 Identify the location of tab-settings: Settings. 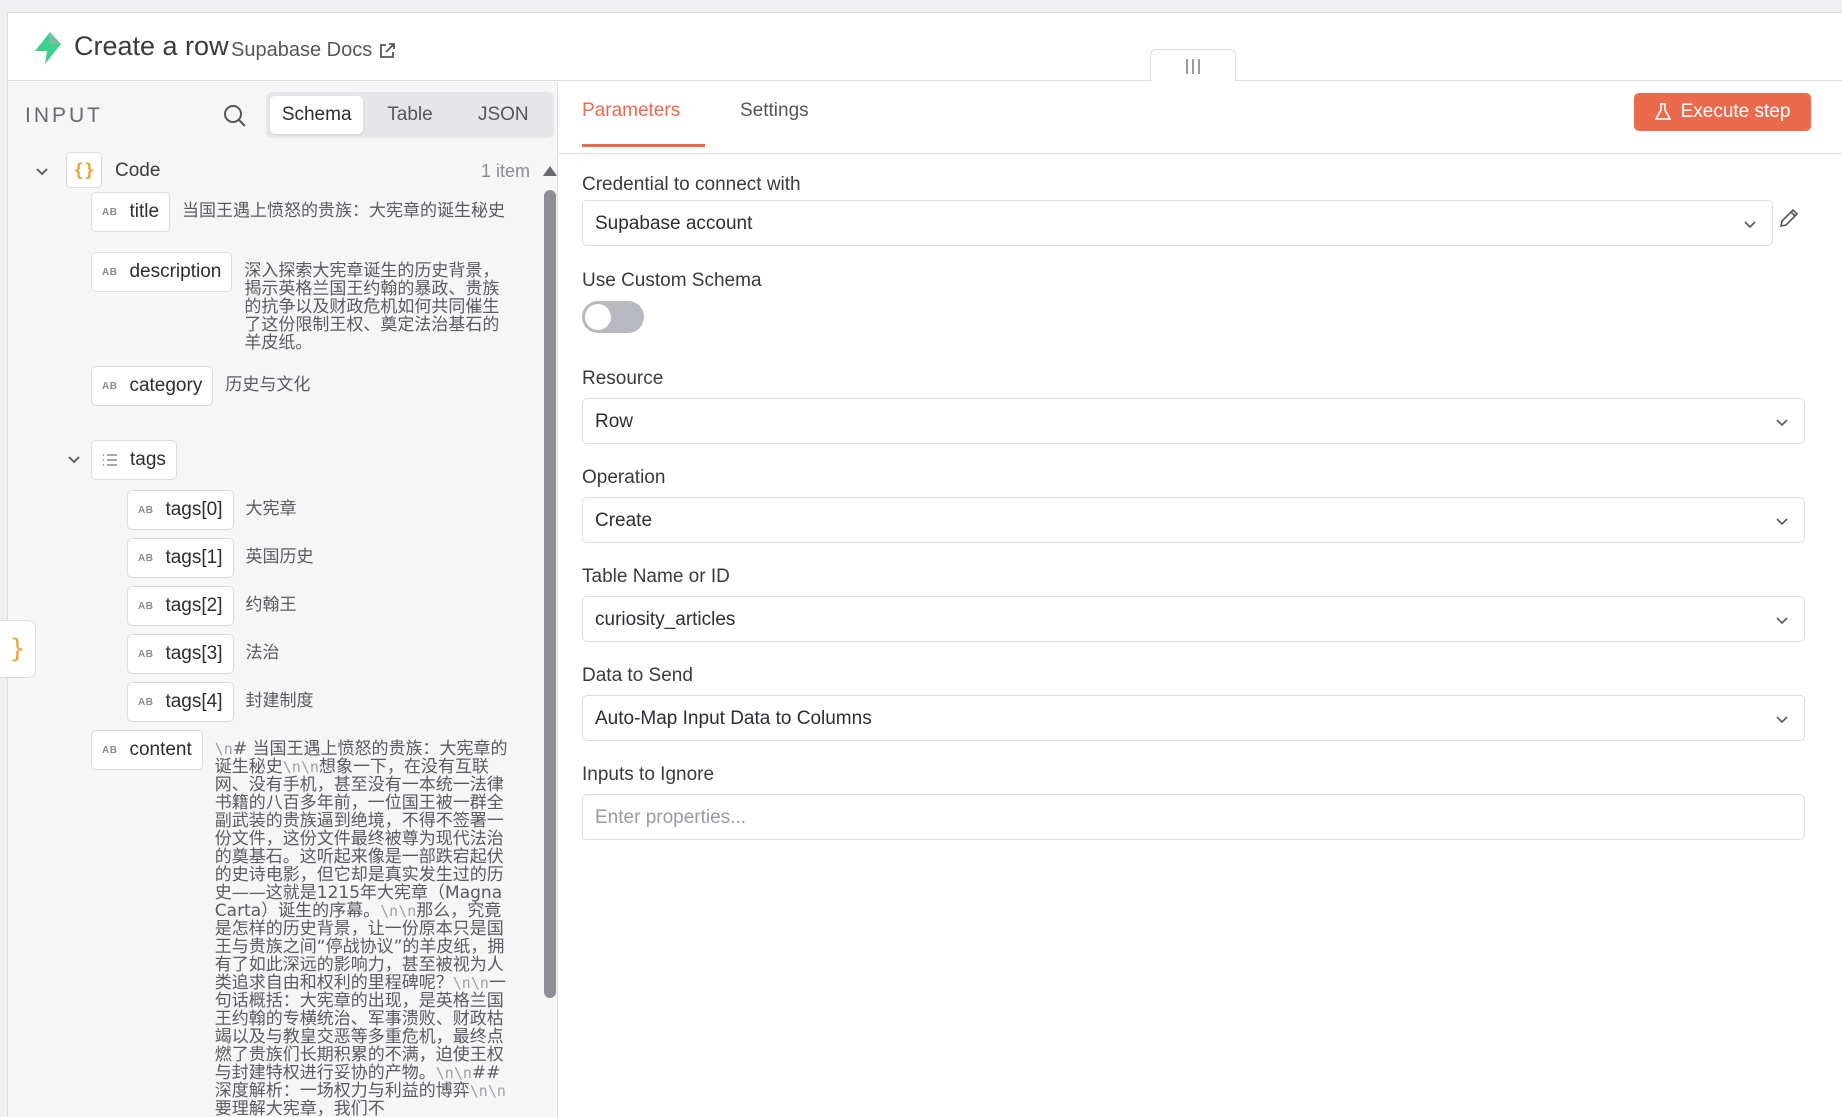
(774, 122).